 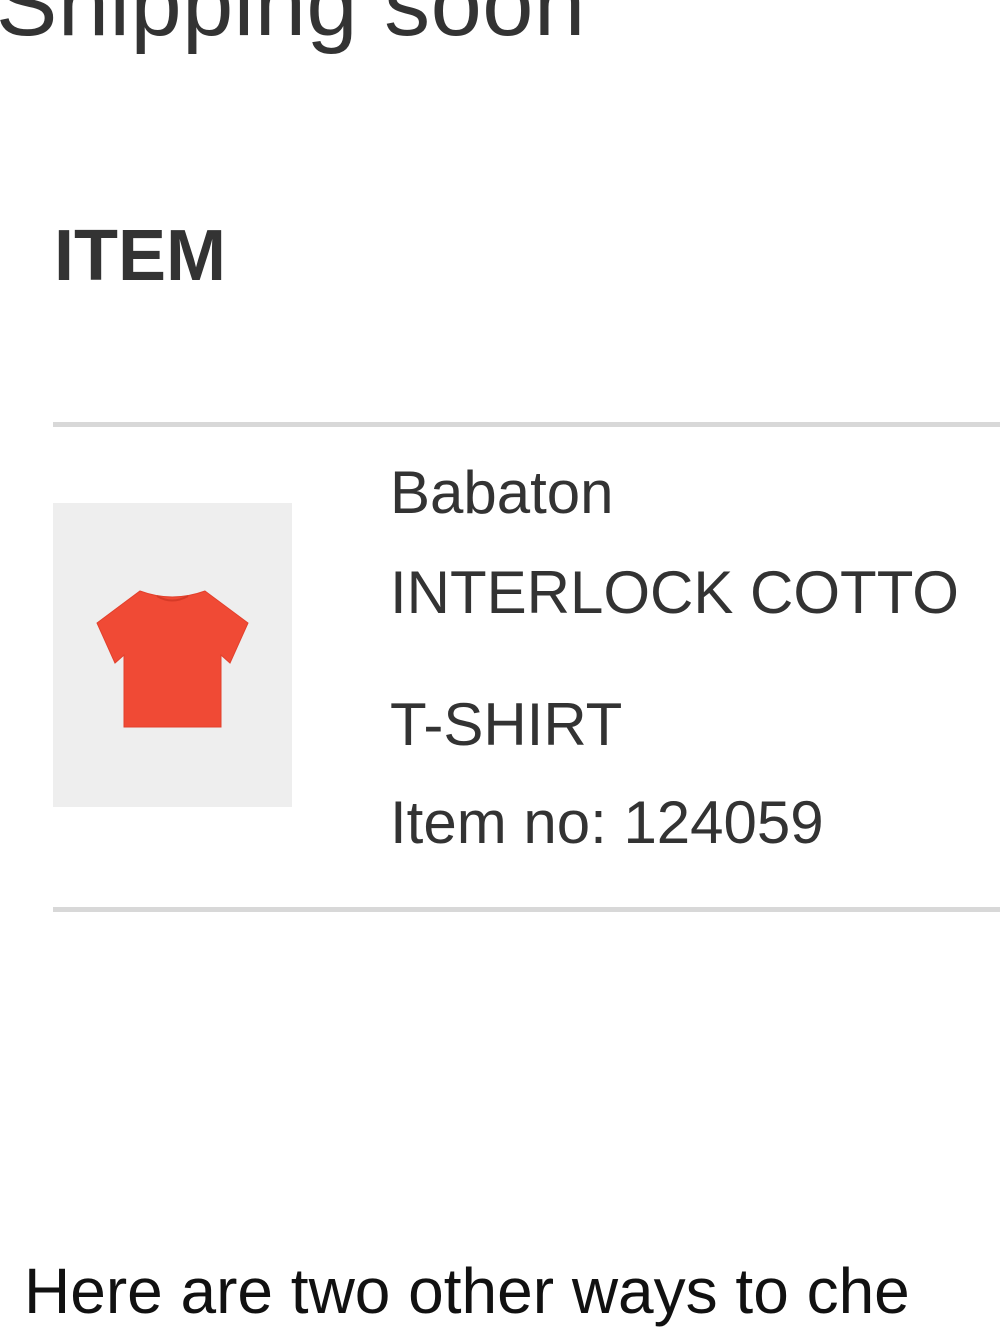 I want to click on product-brand: Babaton, so click(x=502, y=492).